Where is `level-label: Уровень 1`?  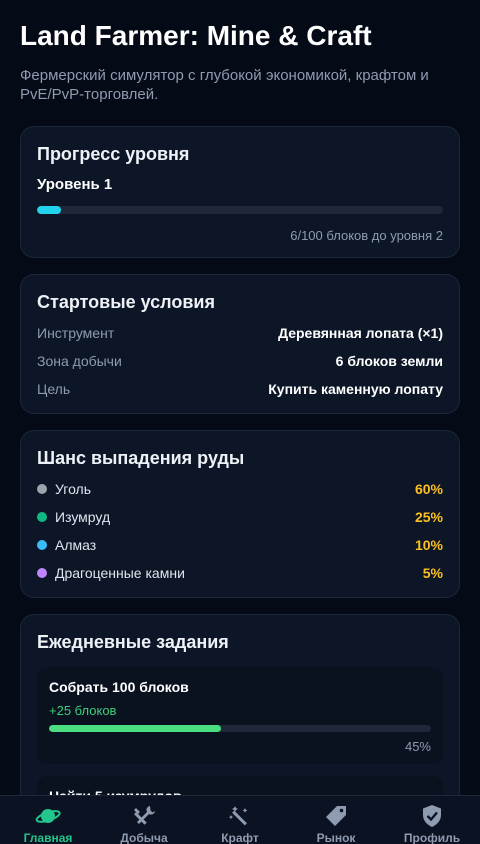 level-label: Уровень 1 is located at coordinates (75, 184).